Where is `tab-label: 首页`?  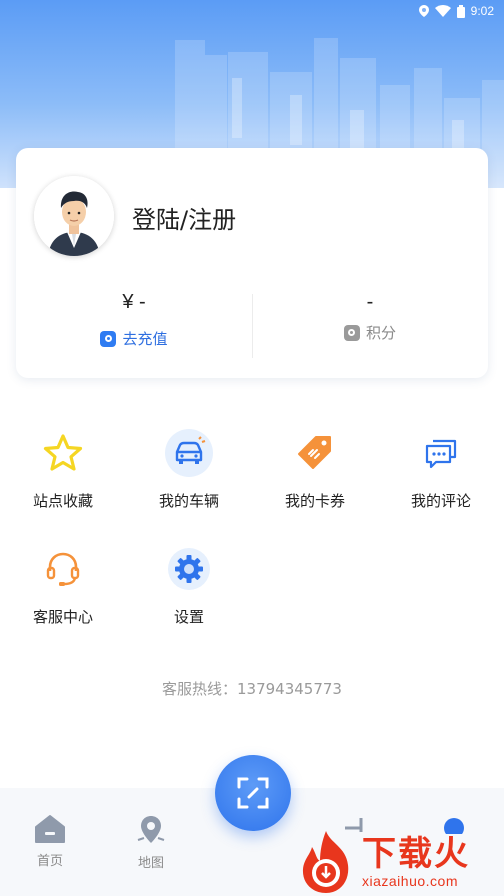
tab-label: 首页 is located at coordinates (49, 861).